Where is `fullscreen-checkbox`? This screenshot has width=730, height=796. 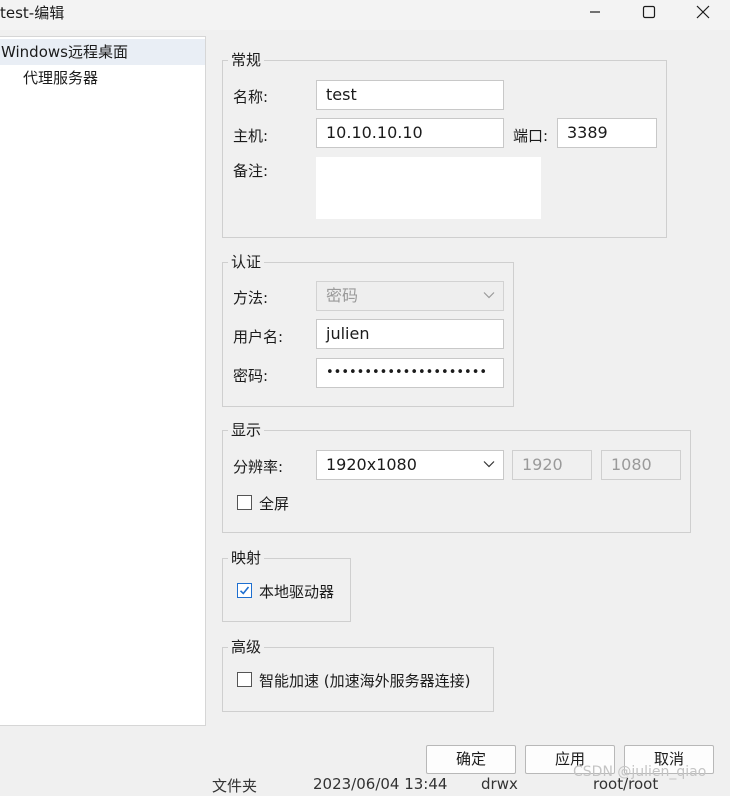
fullscreen-checkbox is located at coordinates (244, 502).